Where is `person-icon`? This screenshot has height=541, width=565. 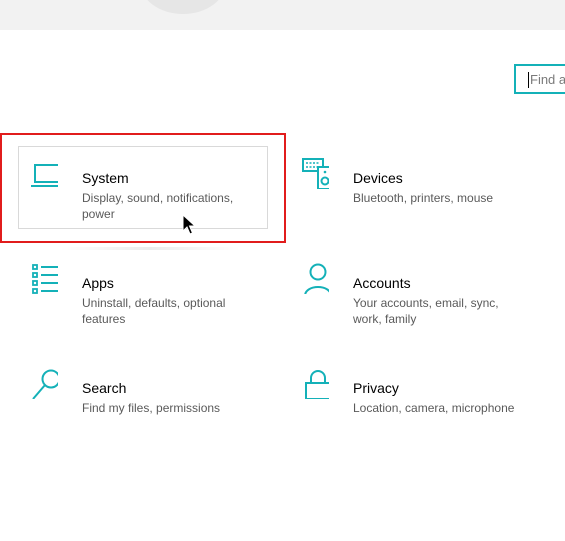
person-icon is located at coordinates (310, 277).